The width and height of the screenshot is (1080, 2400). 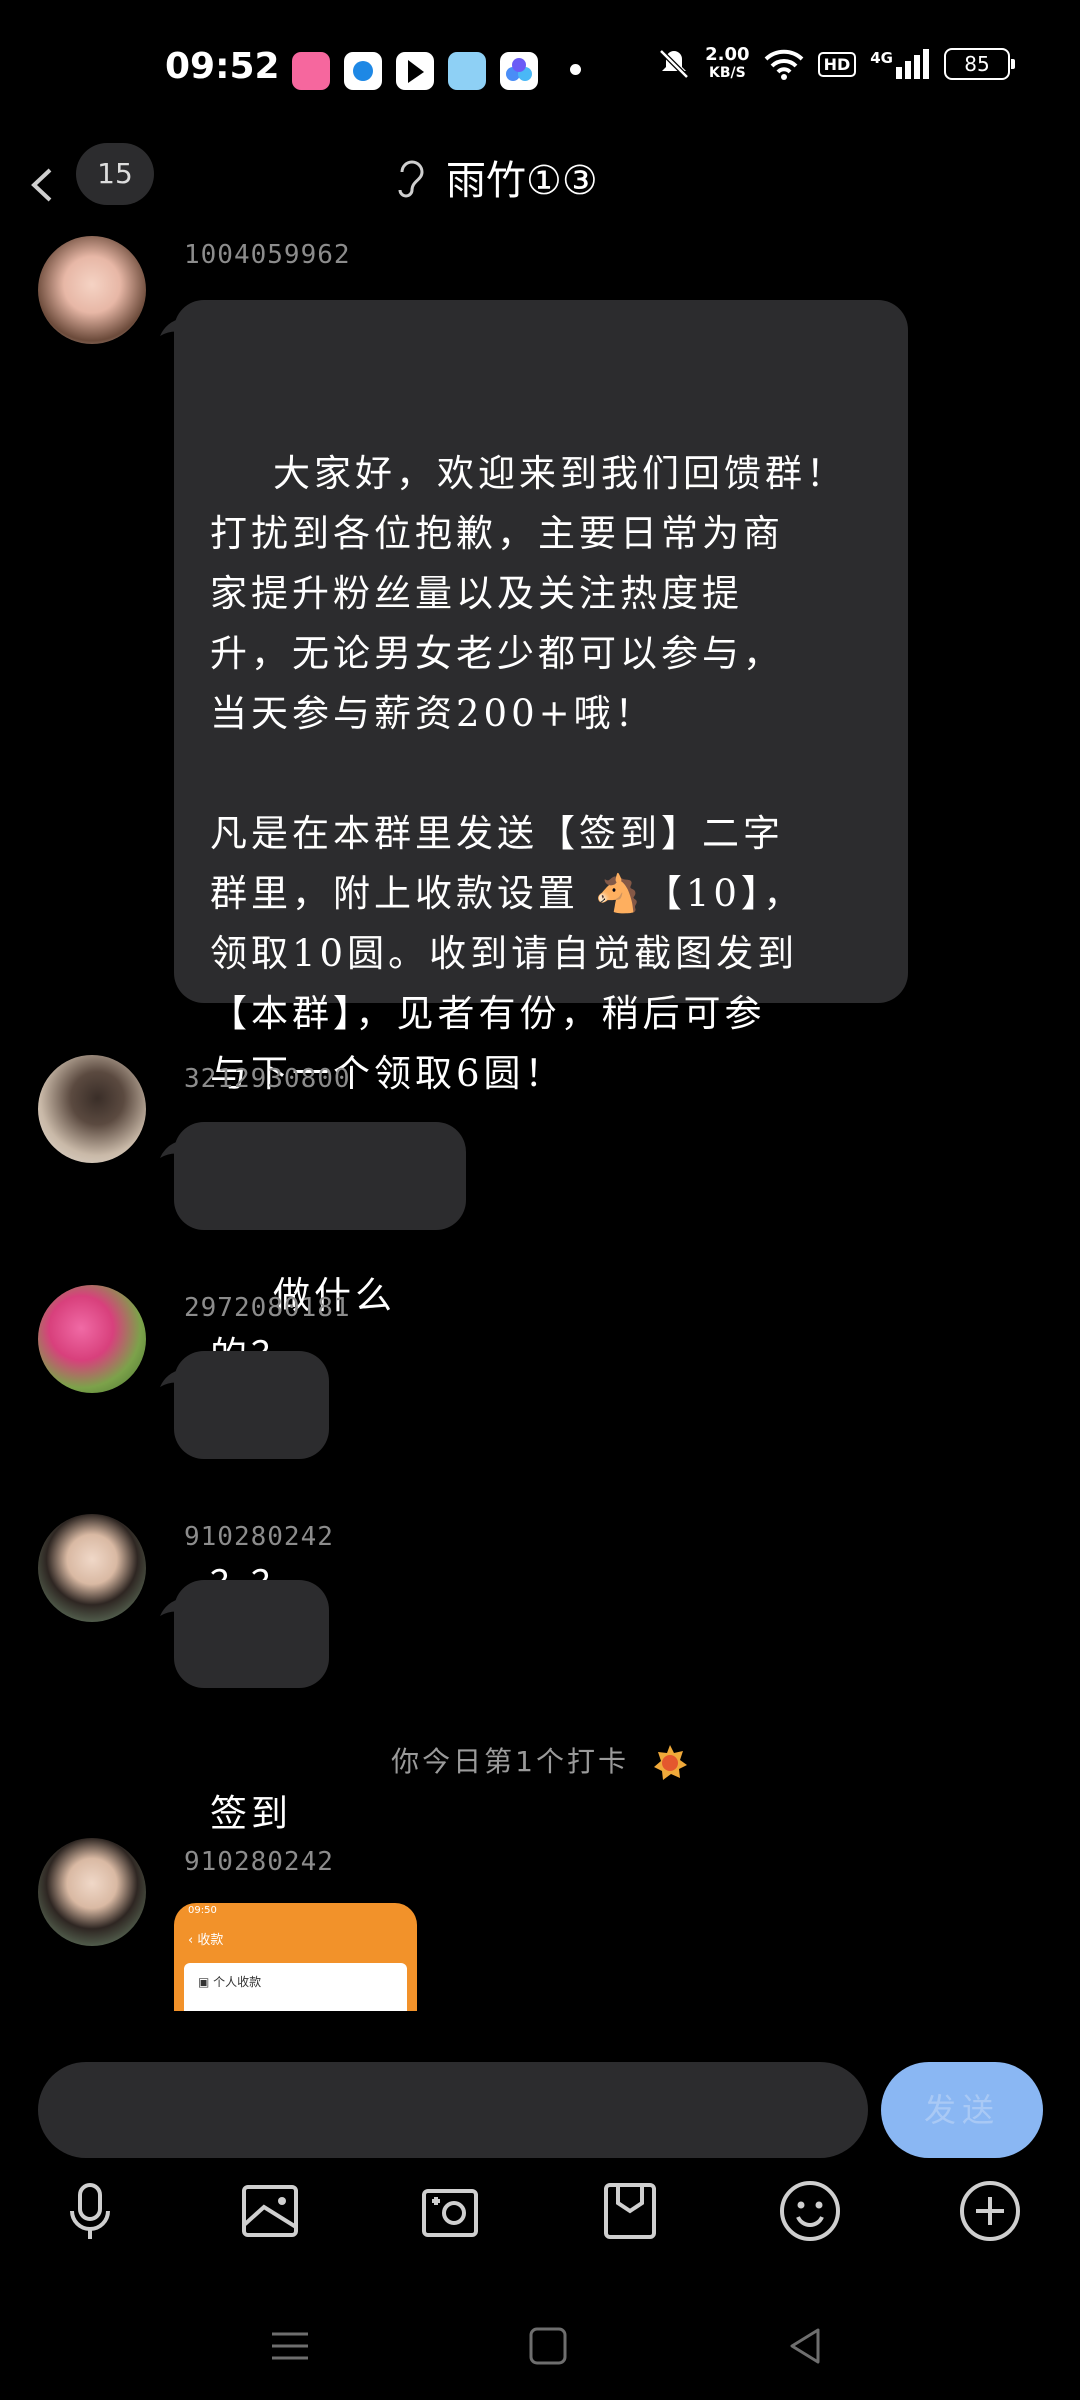 What do you see at coordinates (522, 181) in the screenshot?
I see `chat-title: 雨竹①③` at bounding box center [522, 181].